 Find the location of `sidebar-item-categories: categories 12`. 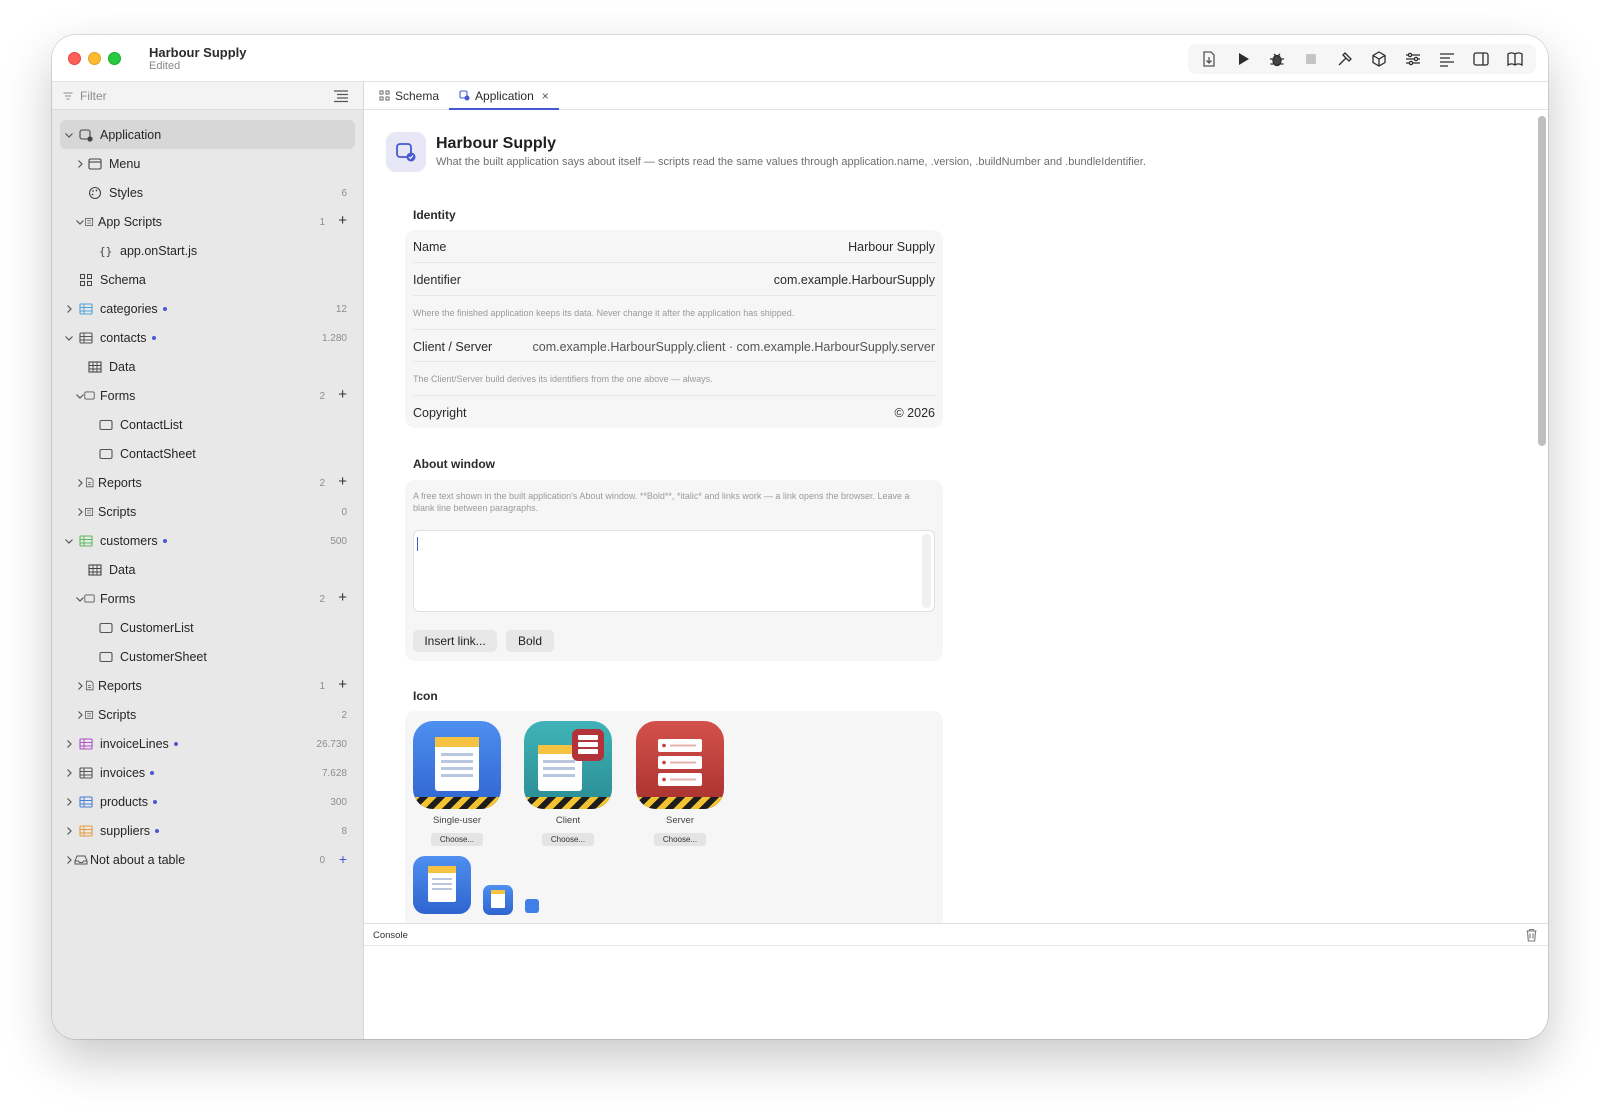

sidebar-item-categories: categories 12 is located at coordinates (207, 308).